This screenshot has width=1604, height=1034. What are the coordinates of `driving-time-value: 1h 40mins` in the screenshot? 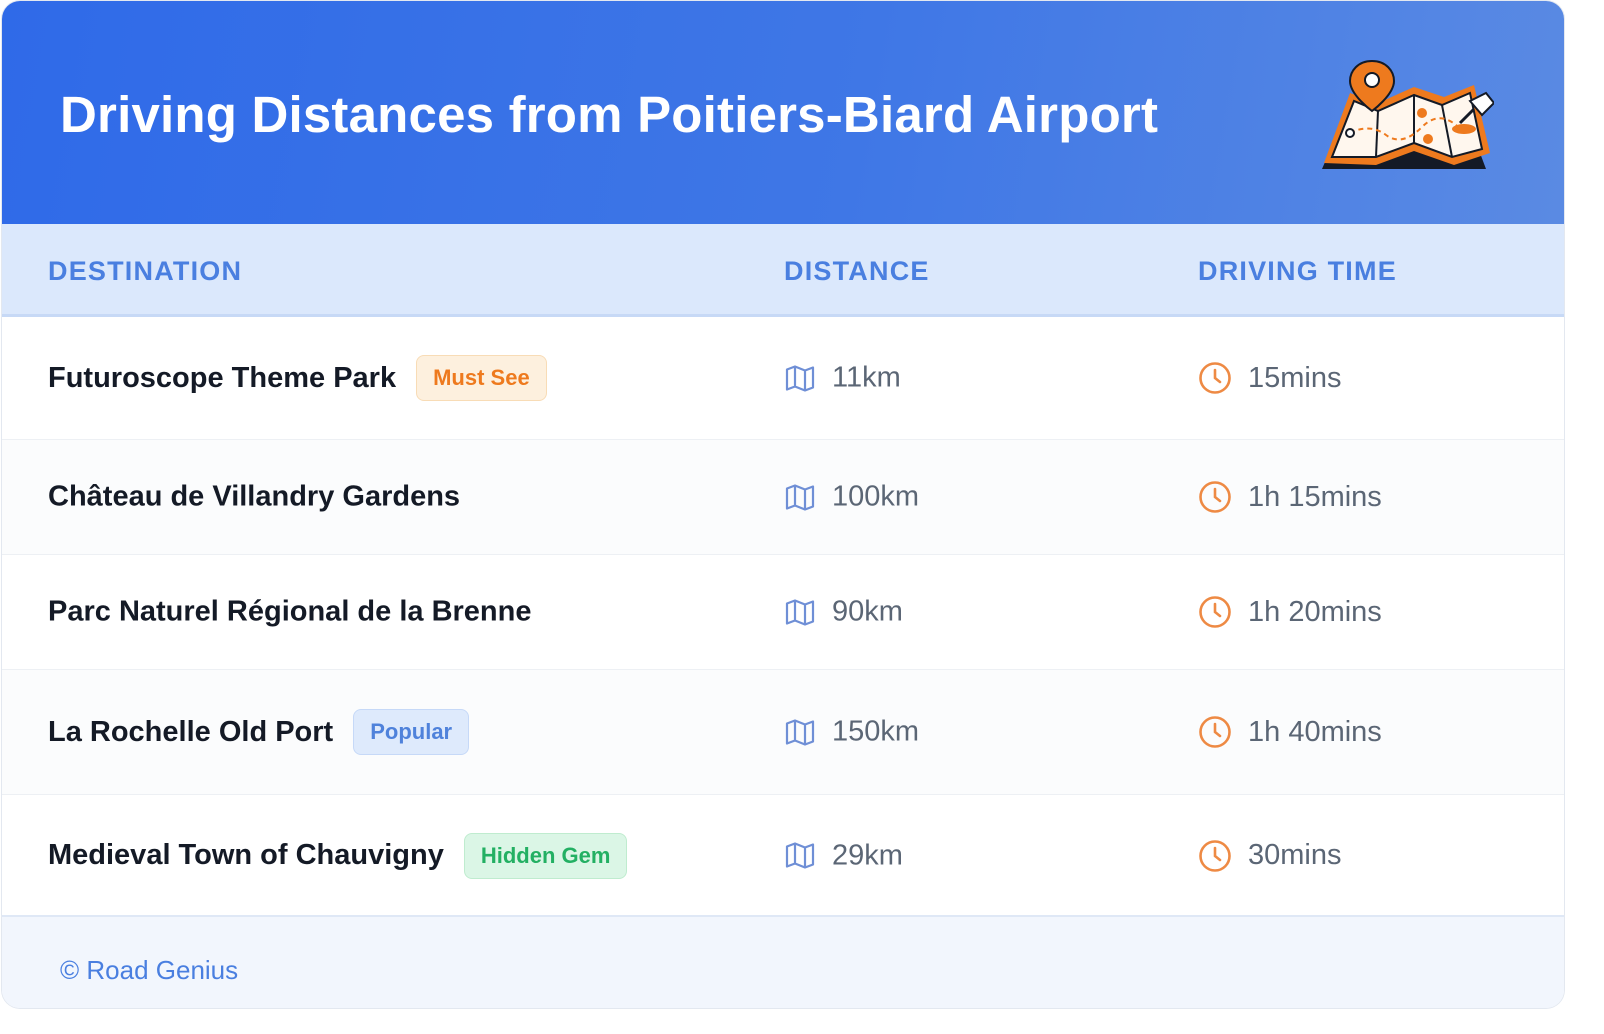 It's located at (1315, 731).